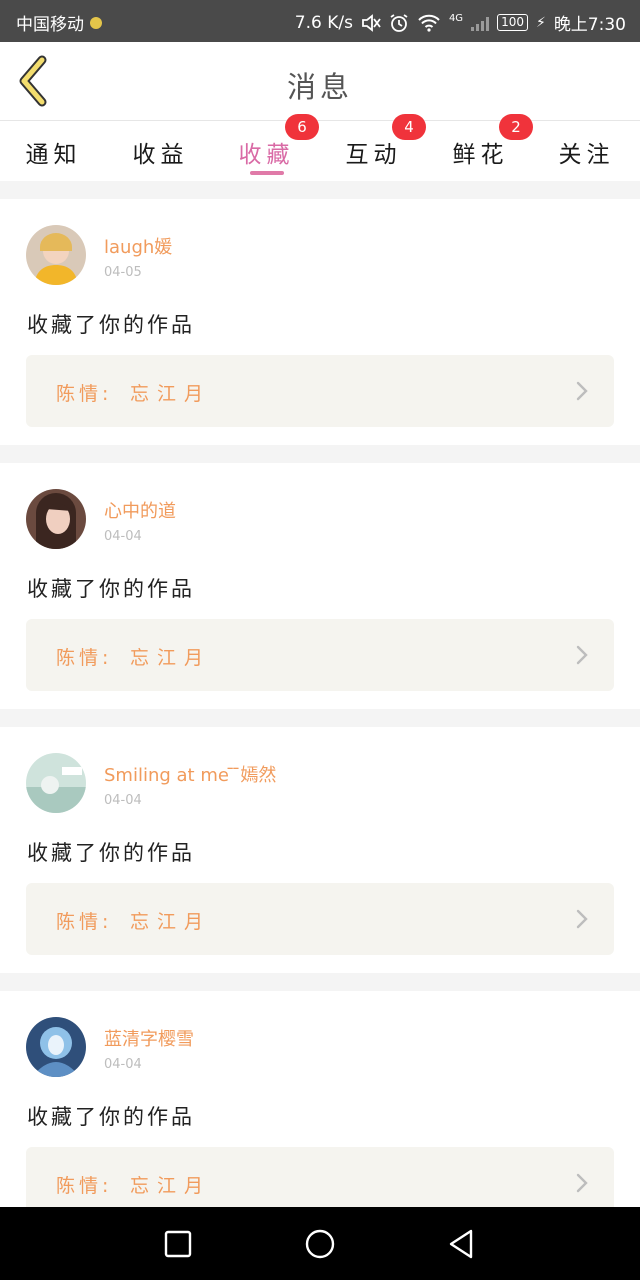 This screenshot has width=640, height=1280. What do you see at coordinates (429, 23) in the screenshot?
I see `wifi-icon` at bounding box center [429, 23].